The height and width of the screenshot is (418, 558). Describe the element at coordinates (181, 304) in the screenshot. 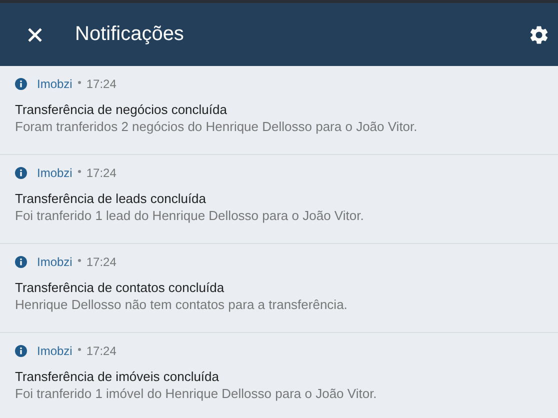

I see `notification-message: Henrique Dellosso não tem contatos para a transferência.` at that location.